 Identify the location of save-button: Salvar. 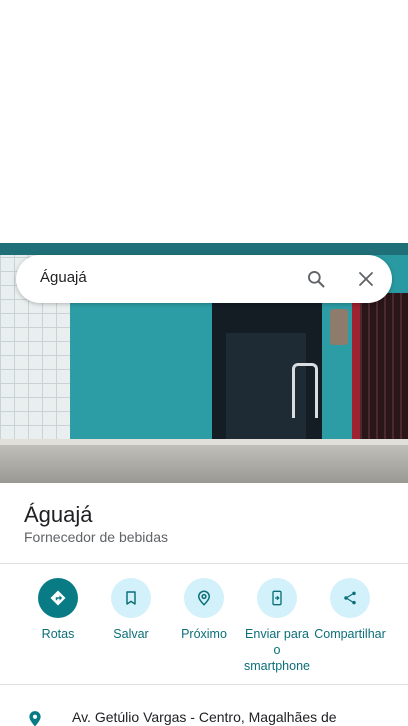
(131, 610).